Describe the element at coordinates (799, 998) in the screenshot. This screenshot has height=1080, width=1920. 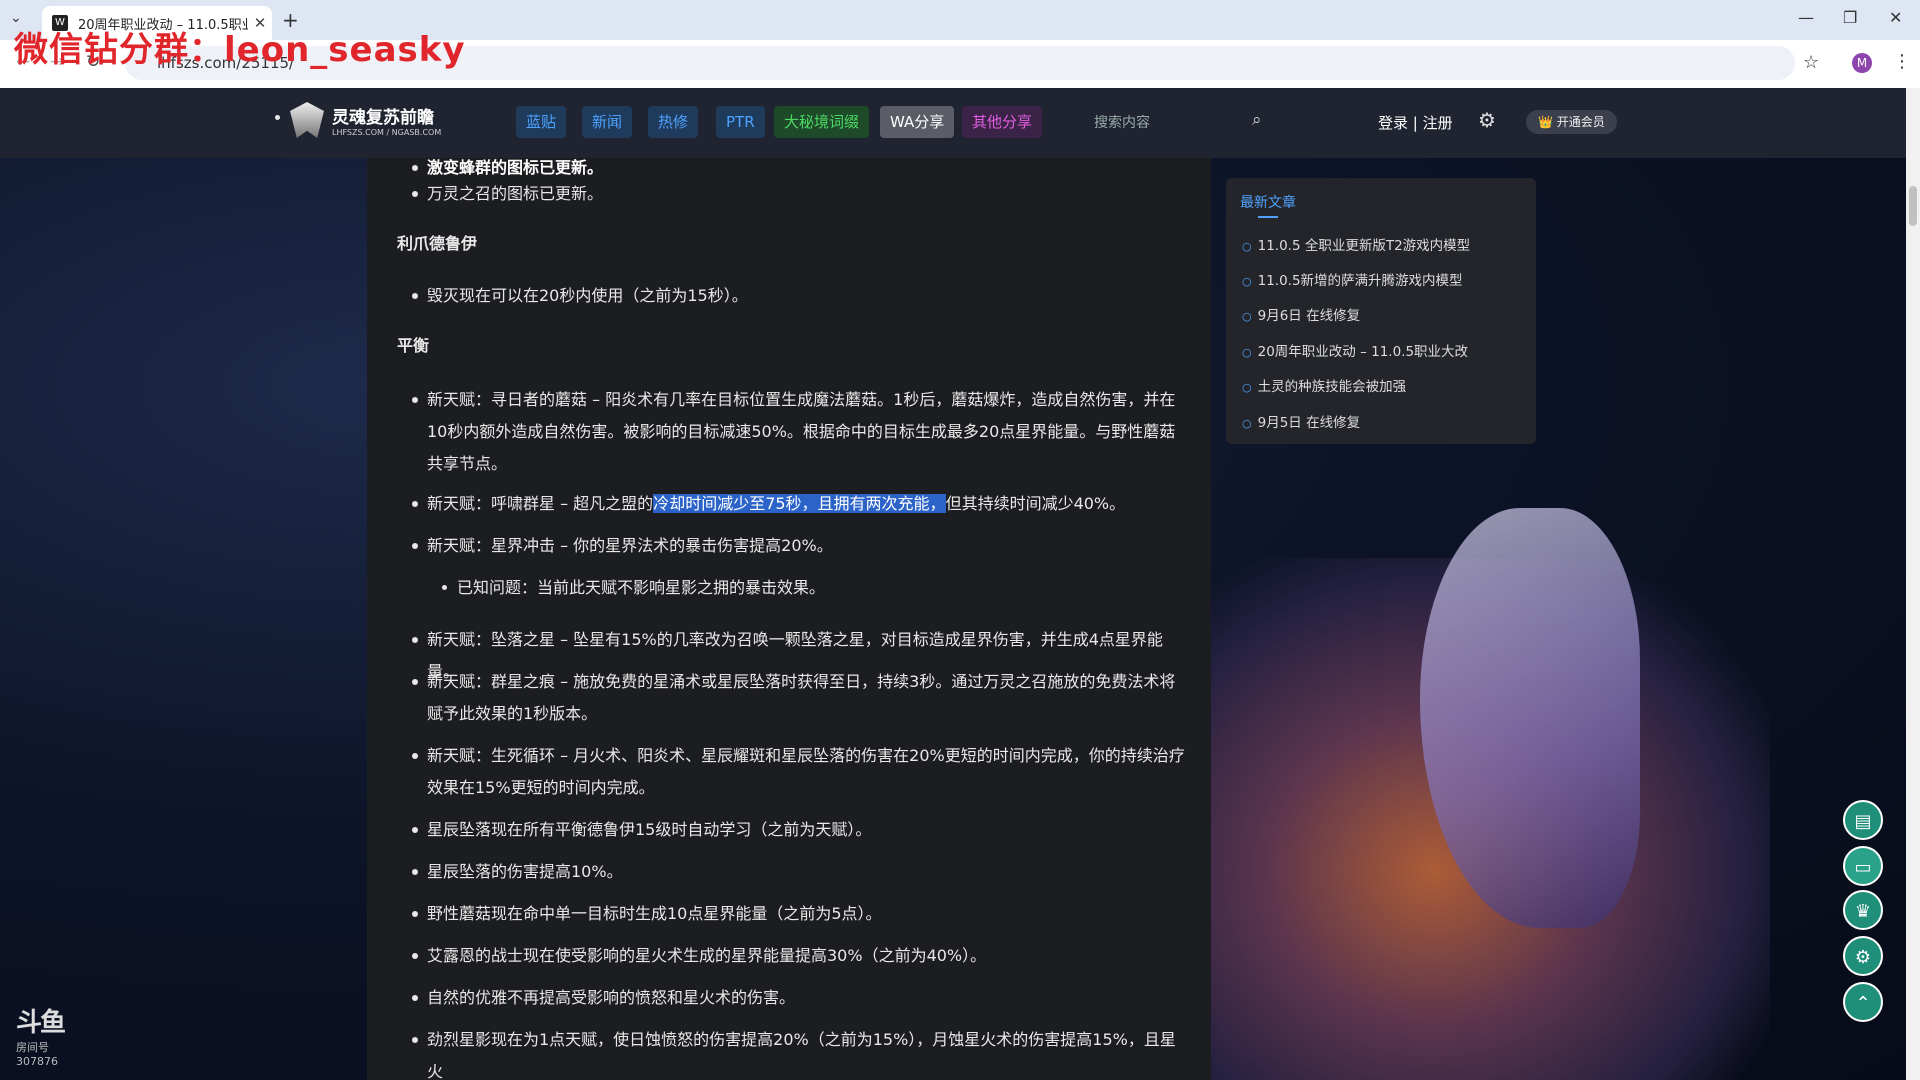
I see `list-item: 自然的优雅不再提高受影响的愤怒和星火术的伤害。` at that location.